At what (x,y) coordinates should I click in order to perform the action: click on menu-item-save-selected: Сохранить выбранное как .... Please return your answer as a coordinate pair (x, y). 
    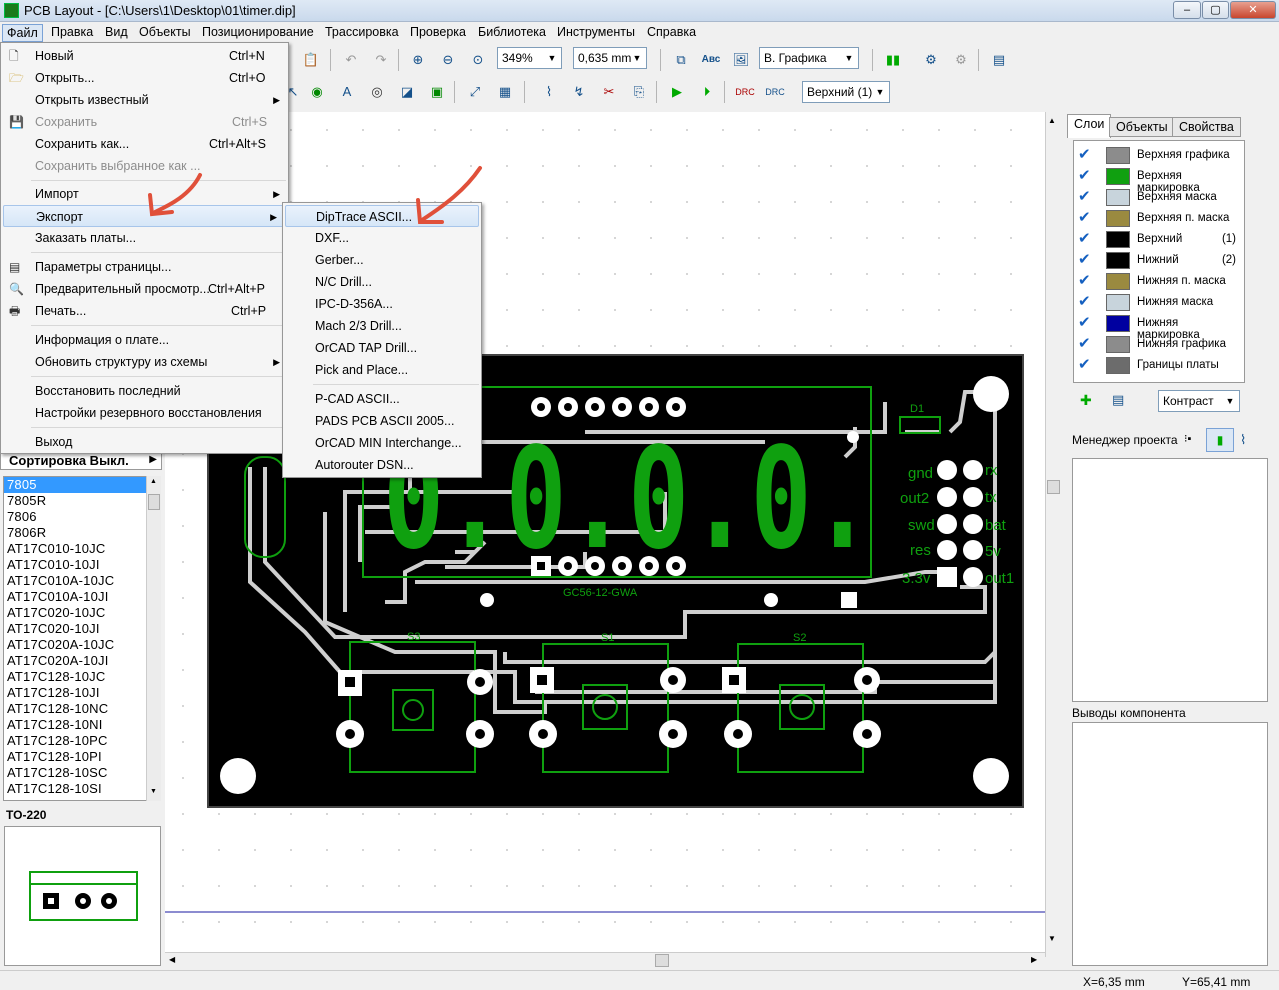
    Looking at the image, I should click on (144, 166).